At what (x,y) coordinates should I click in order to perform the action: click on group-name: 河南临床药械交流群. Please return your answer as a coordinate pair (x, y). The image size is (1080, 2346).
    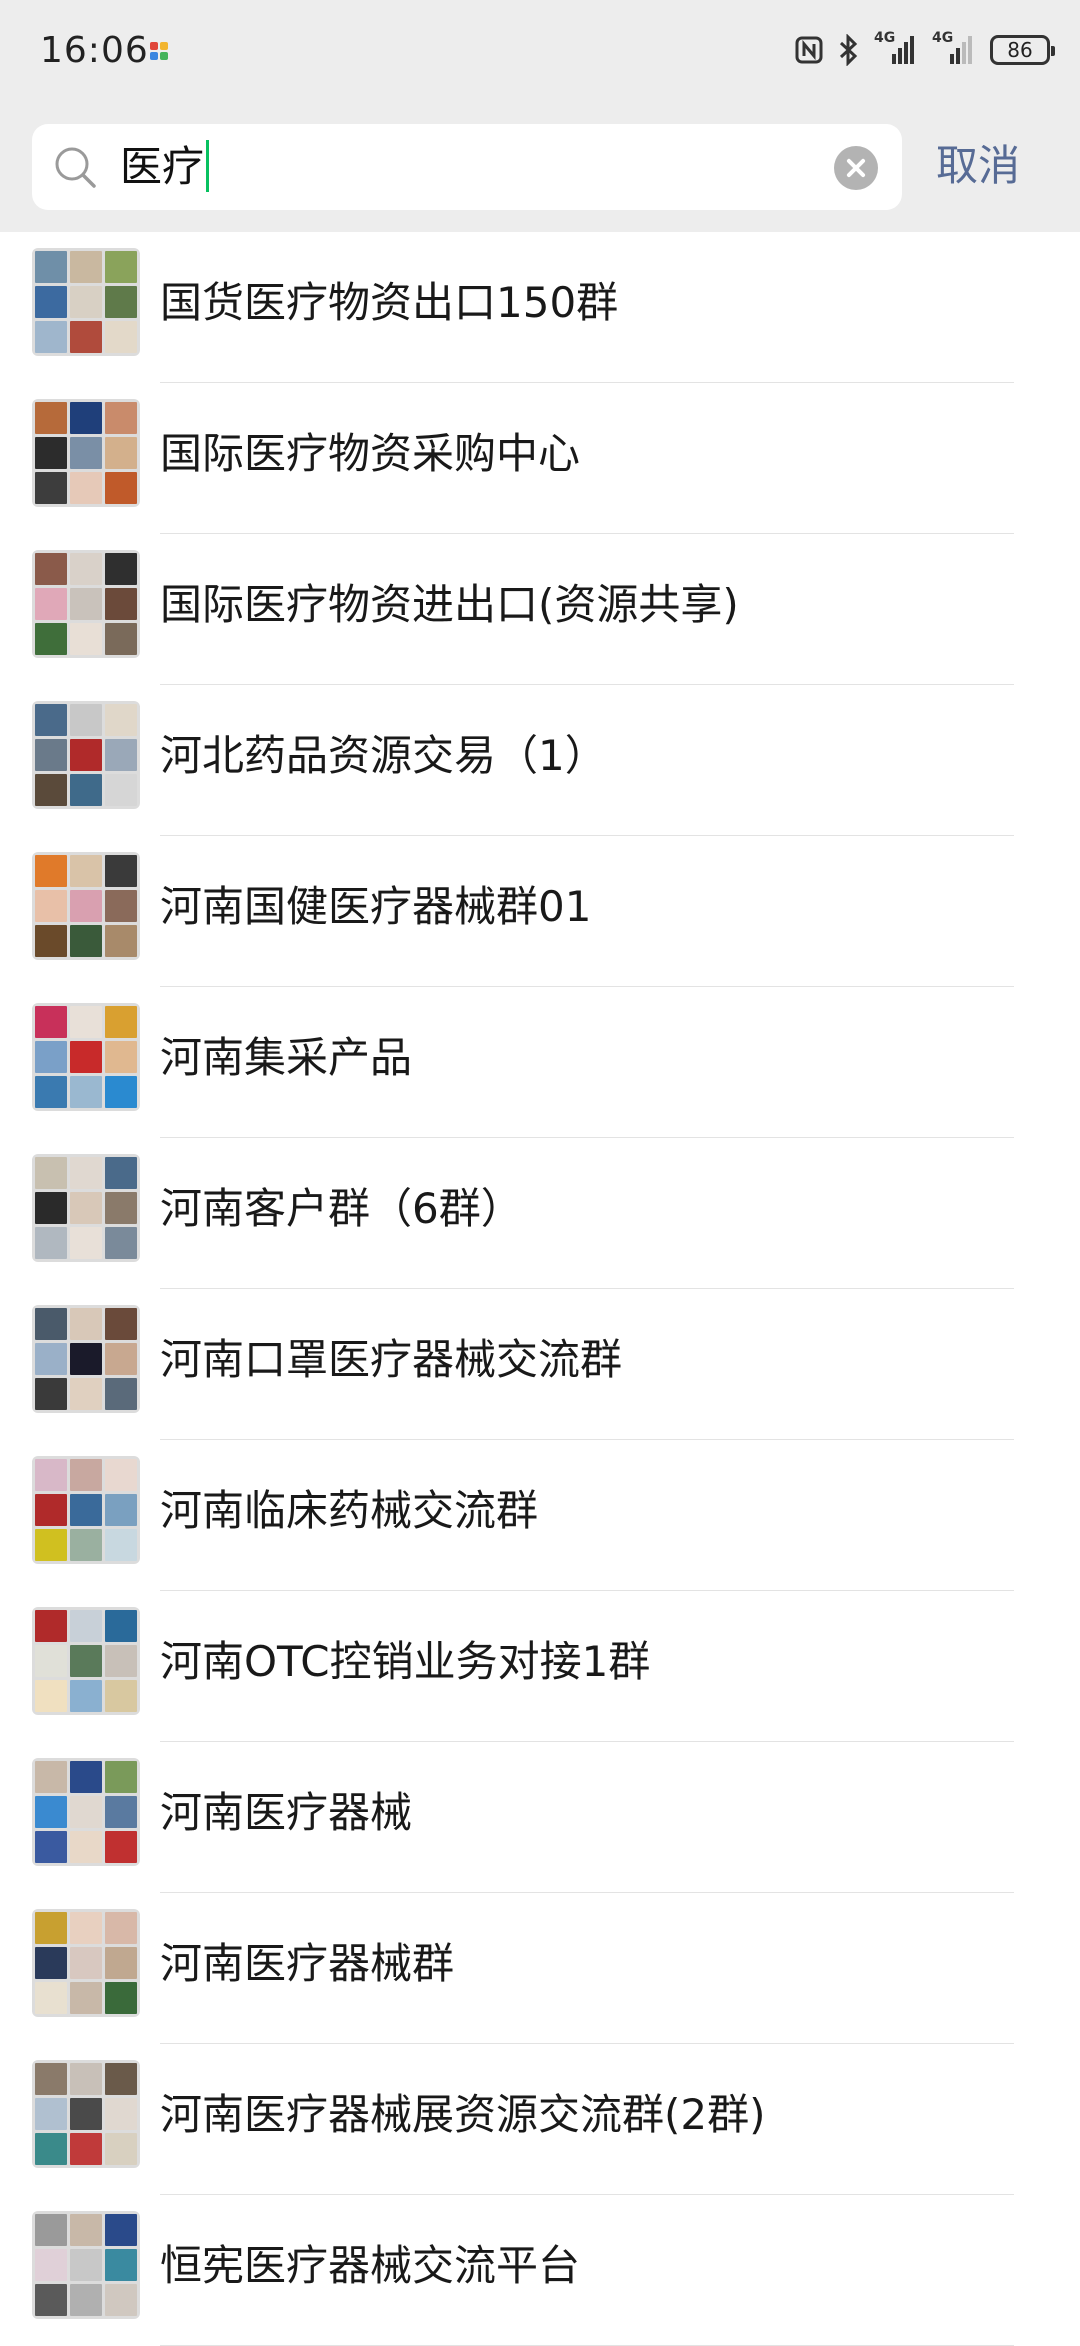
    Looking at the image, I should click on (349, 1510).